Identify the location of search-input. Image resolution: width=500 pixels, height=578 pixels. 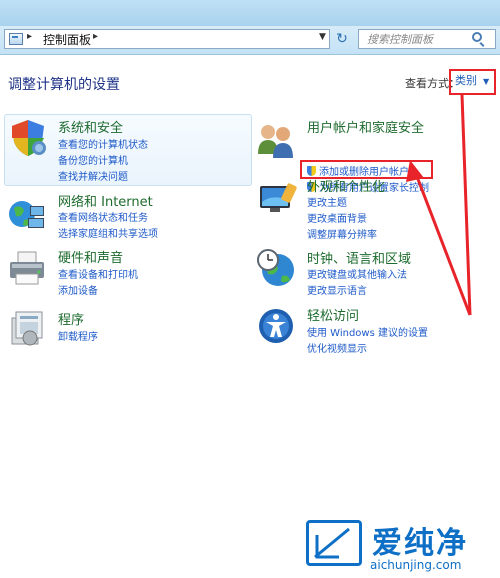
(417, 39).